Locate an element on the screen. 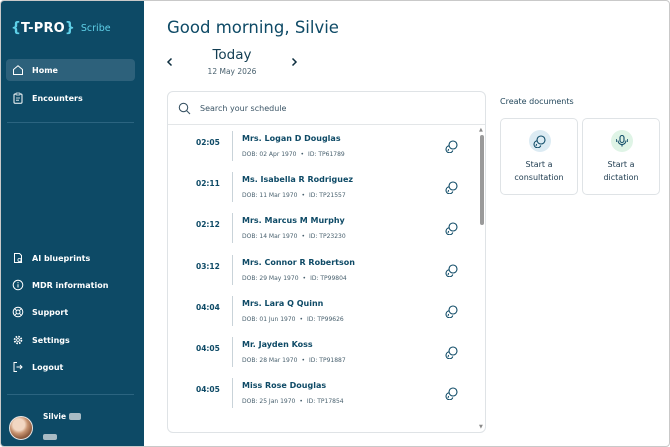 This screenshot has height=447, width=670. patient-id: ID: TP61789 is located at coordinates (326, 154).